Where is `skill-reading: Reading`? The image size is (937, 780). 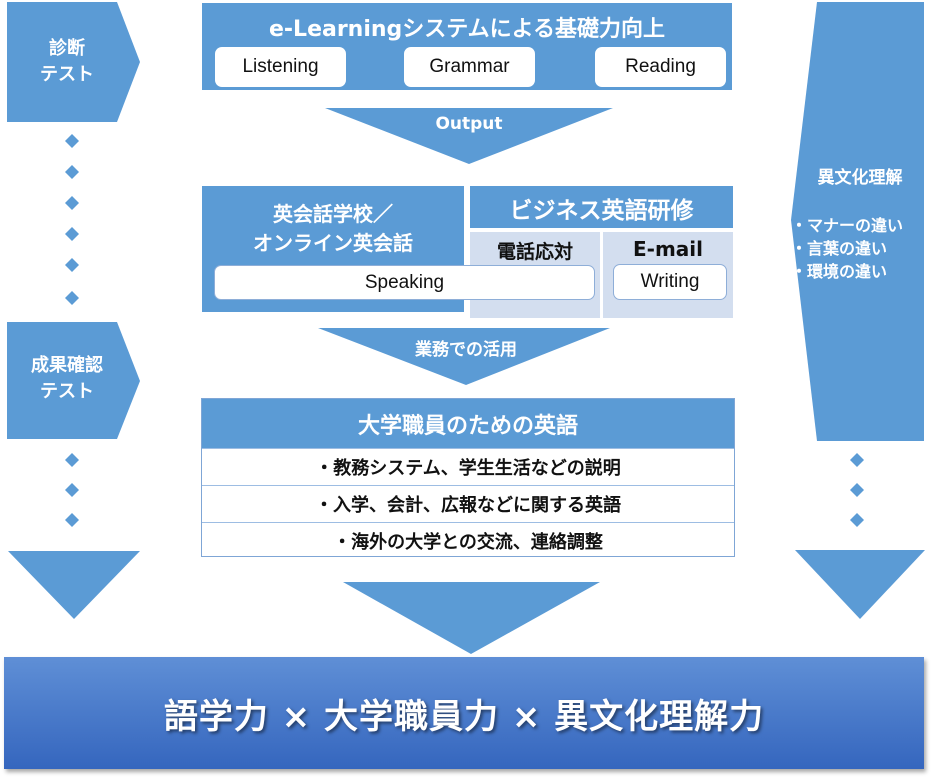 skill-reading: Reading is located at coordinates (660, 67).